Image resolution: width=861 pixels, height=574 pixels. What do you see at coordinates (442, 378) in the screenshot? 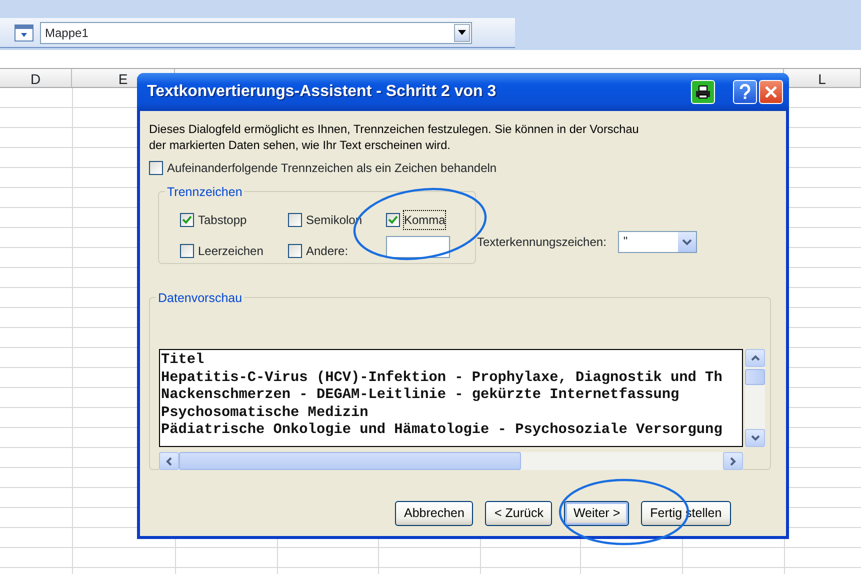
I see `preview-line: Hepatitis-C-Virus (HCV)-Infektion - Prophylaxe, Diagnostik und Th` at bounding box center [442, 378].